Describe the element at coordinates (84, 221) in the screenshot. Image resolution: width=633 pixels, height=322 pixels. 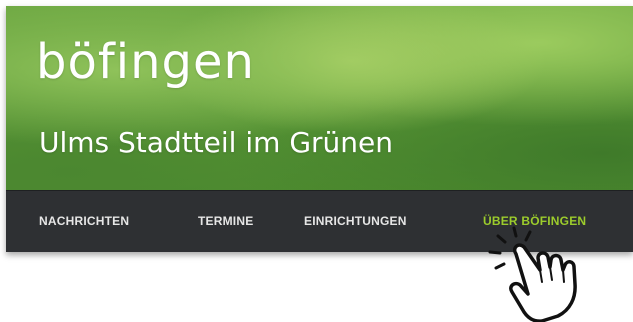
I see `nav-item-nachrichten: NACHRICHTEN` at that location.